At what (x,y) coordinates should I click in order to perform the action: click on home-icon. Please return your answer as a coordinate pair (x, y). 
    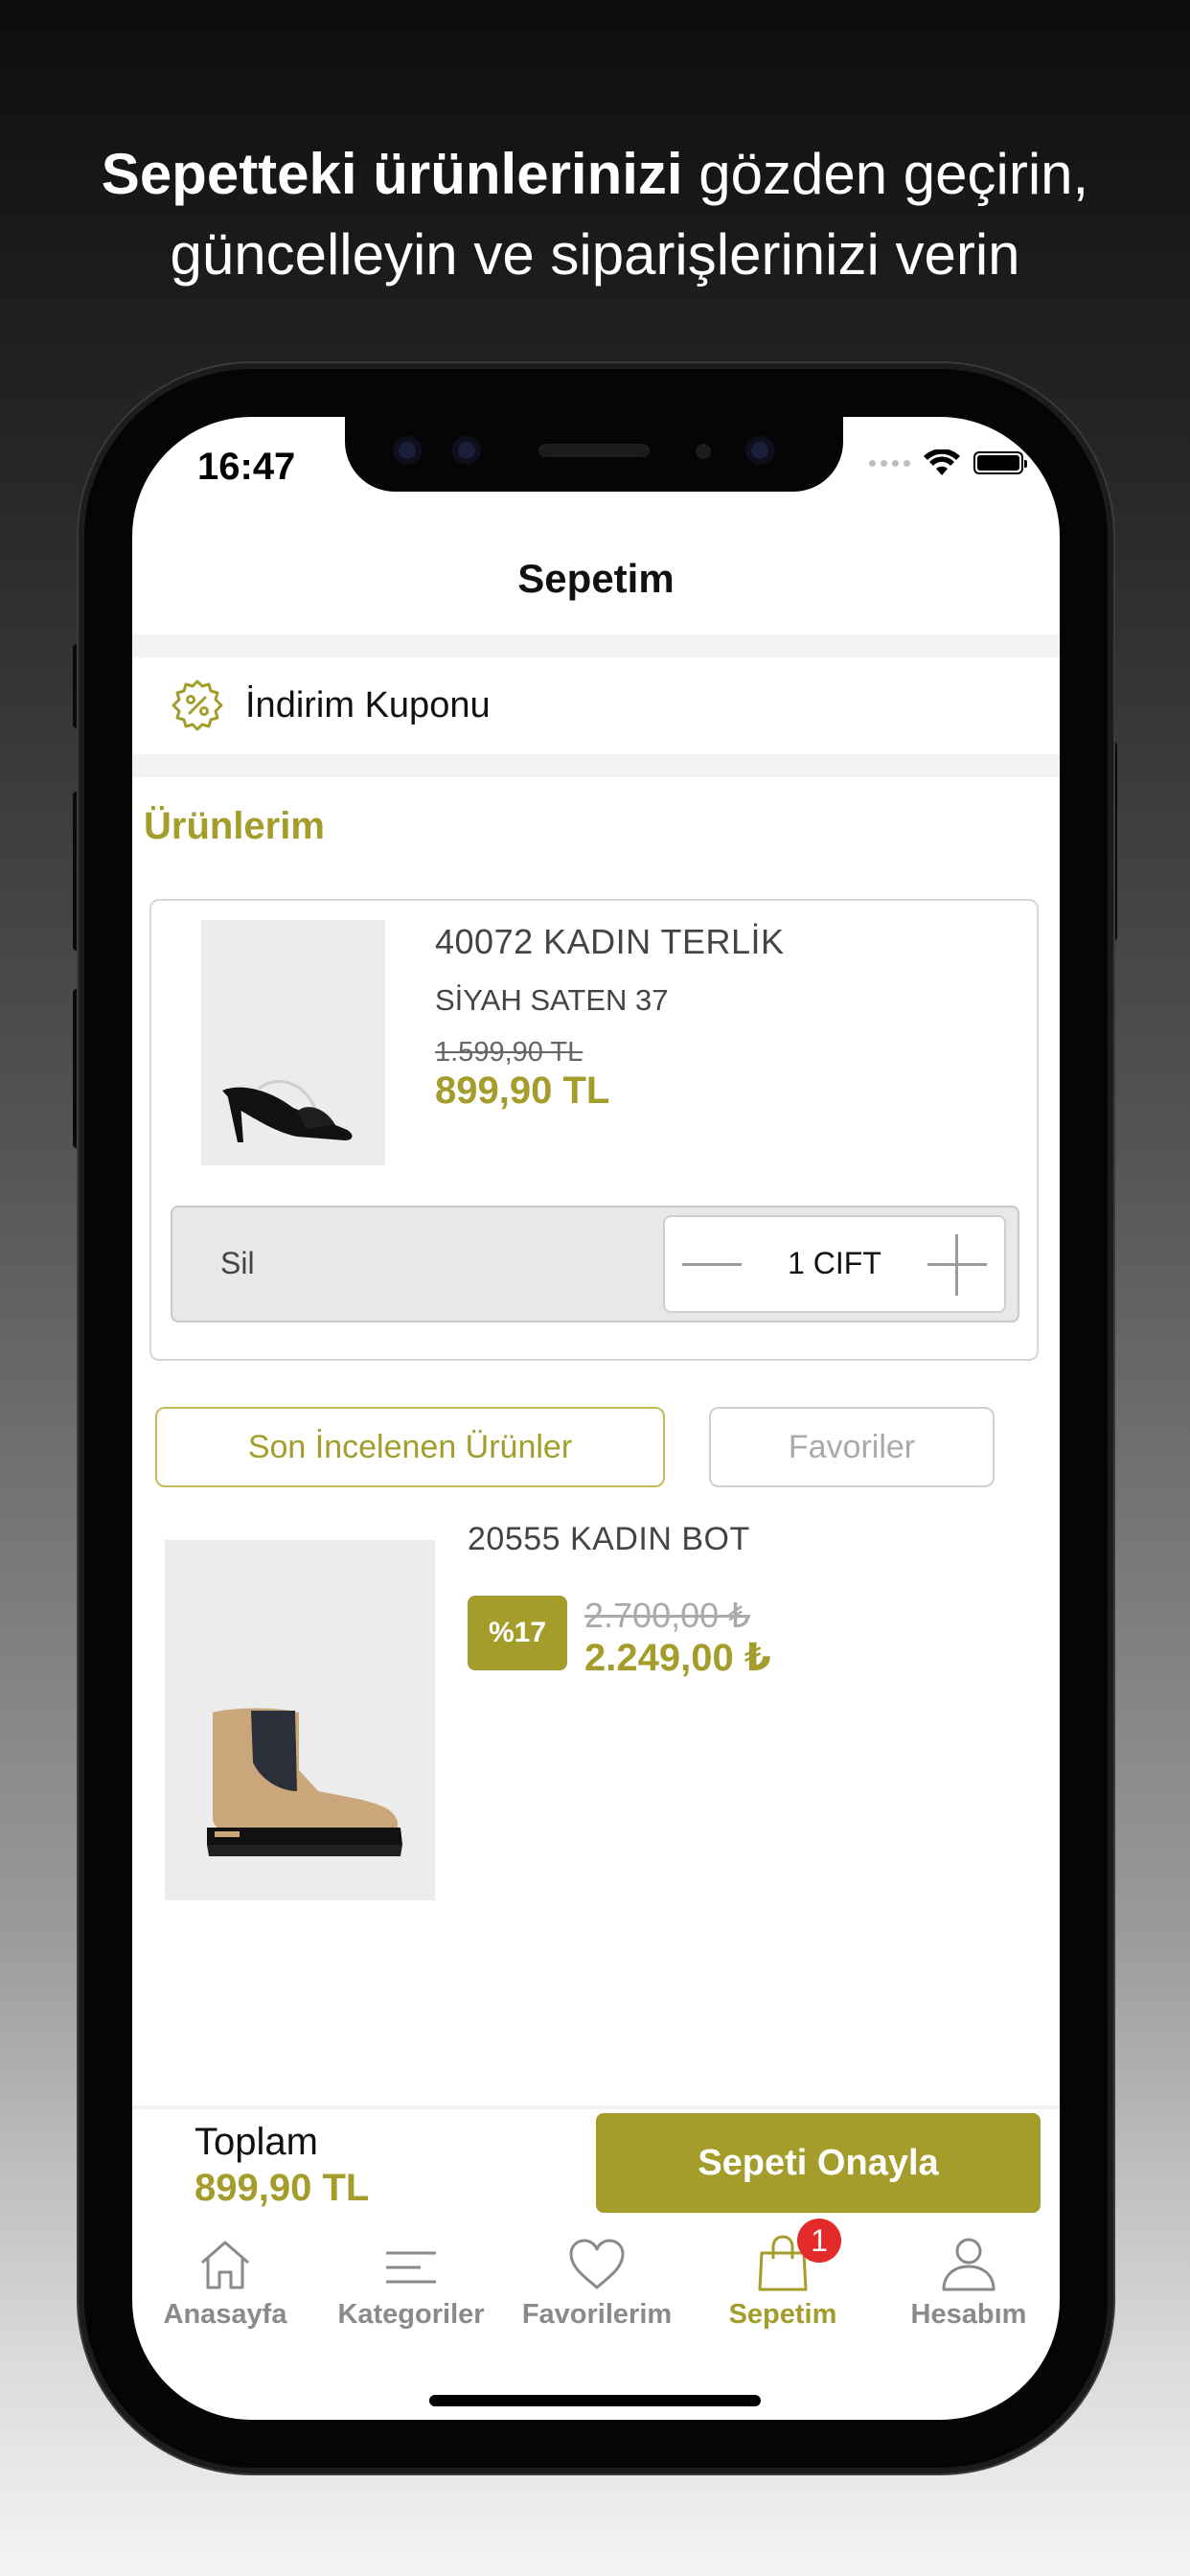
    Looking at the image, I should click on (225, 2265).